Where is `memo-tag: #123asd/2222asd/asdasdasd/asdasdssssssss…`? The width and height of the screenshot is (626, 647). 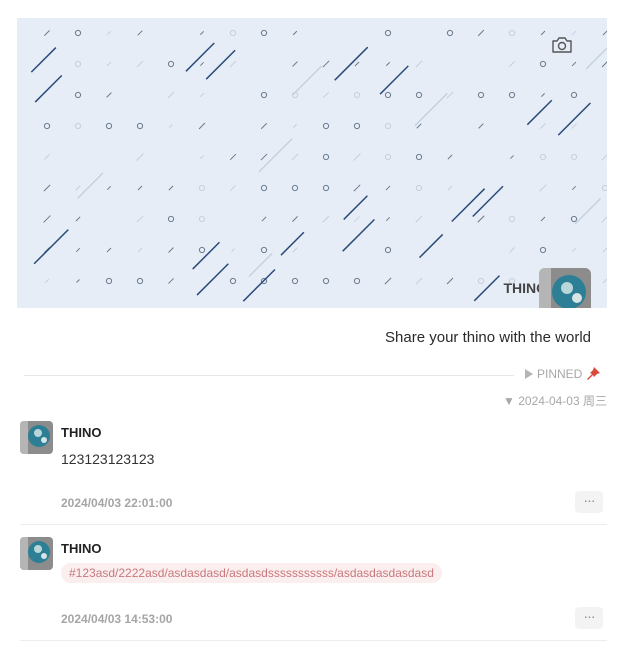 memo-tag: #123asd/2222asd/asdasdasd/asdasdssssssss… is located at coordinates (251, 573).